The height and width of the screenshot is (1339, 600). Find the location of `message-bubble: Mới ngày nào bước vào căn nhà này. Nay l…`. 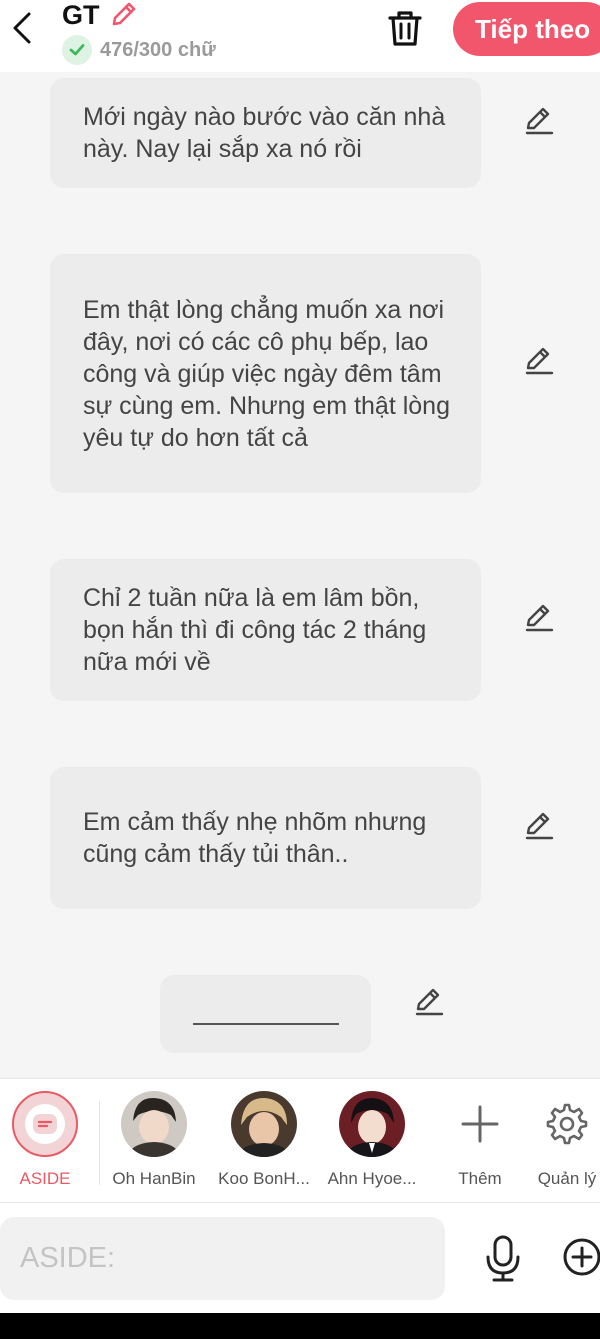

message-bubble: Mới ngày nào bước vào căn nhà này. Nay l… is located at coordinates (265, 133).